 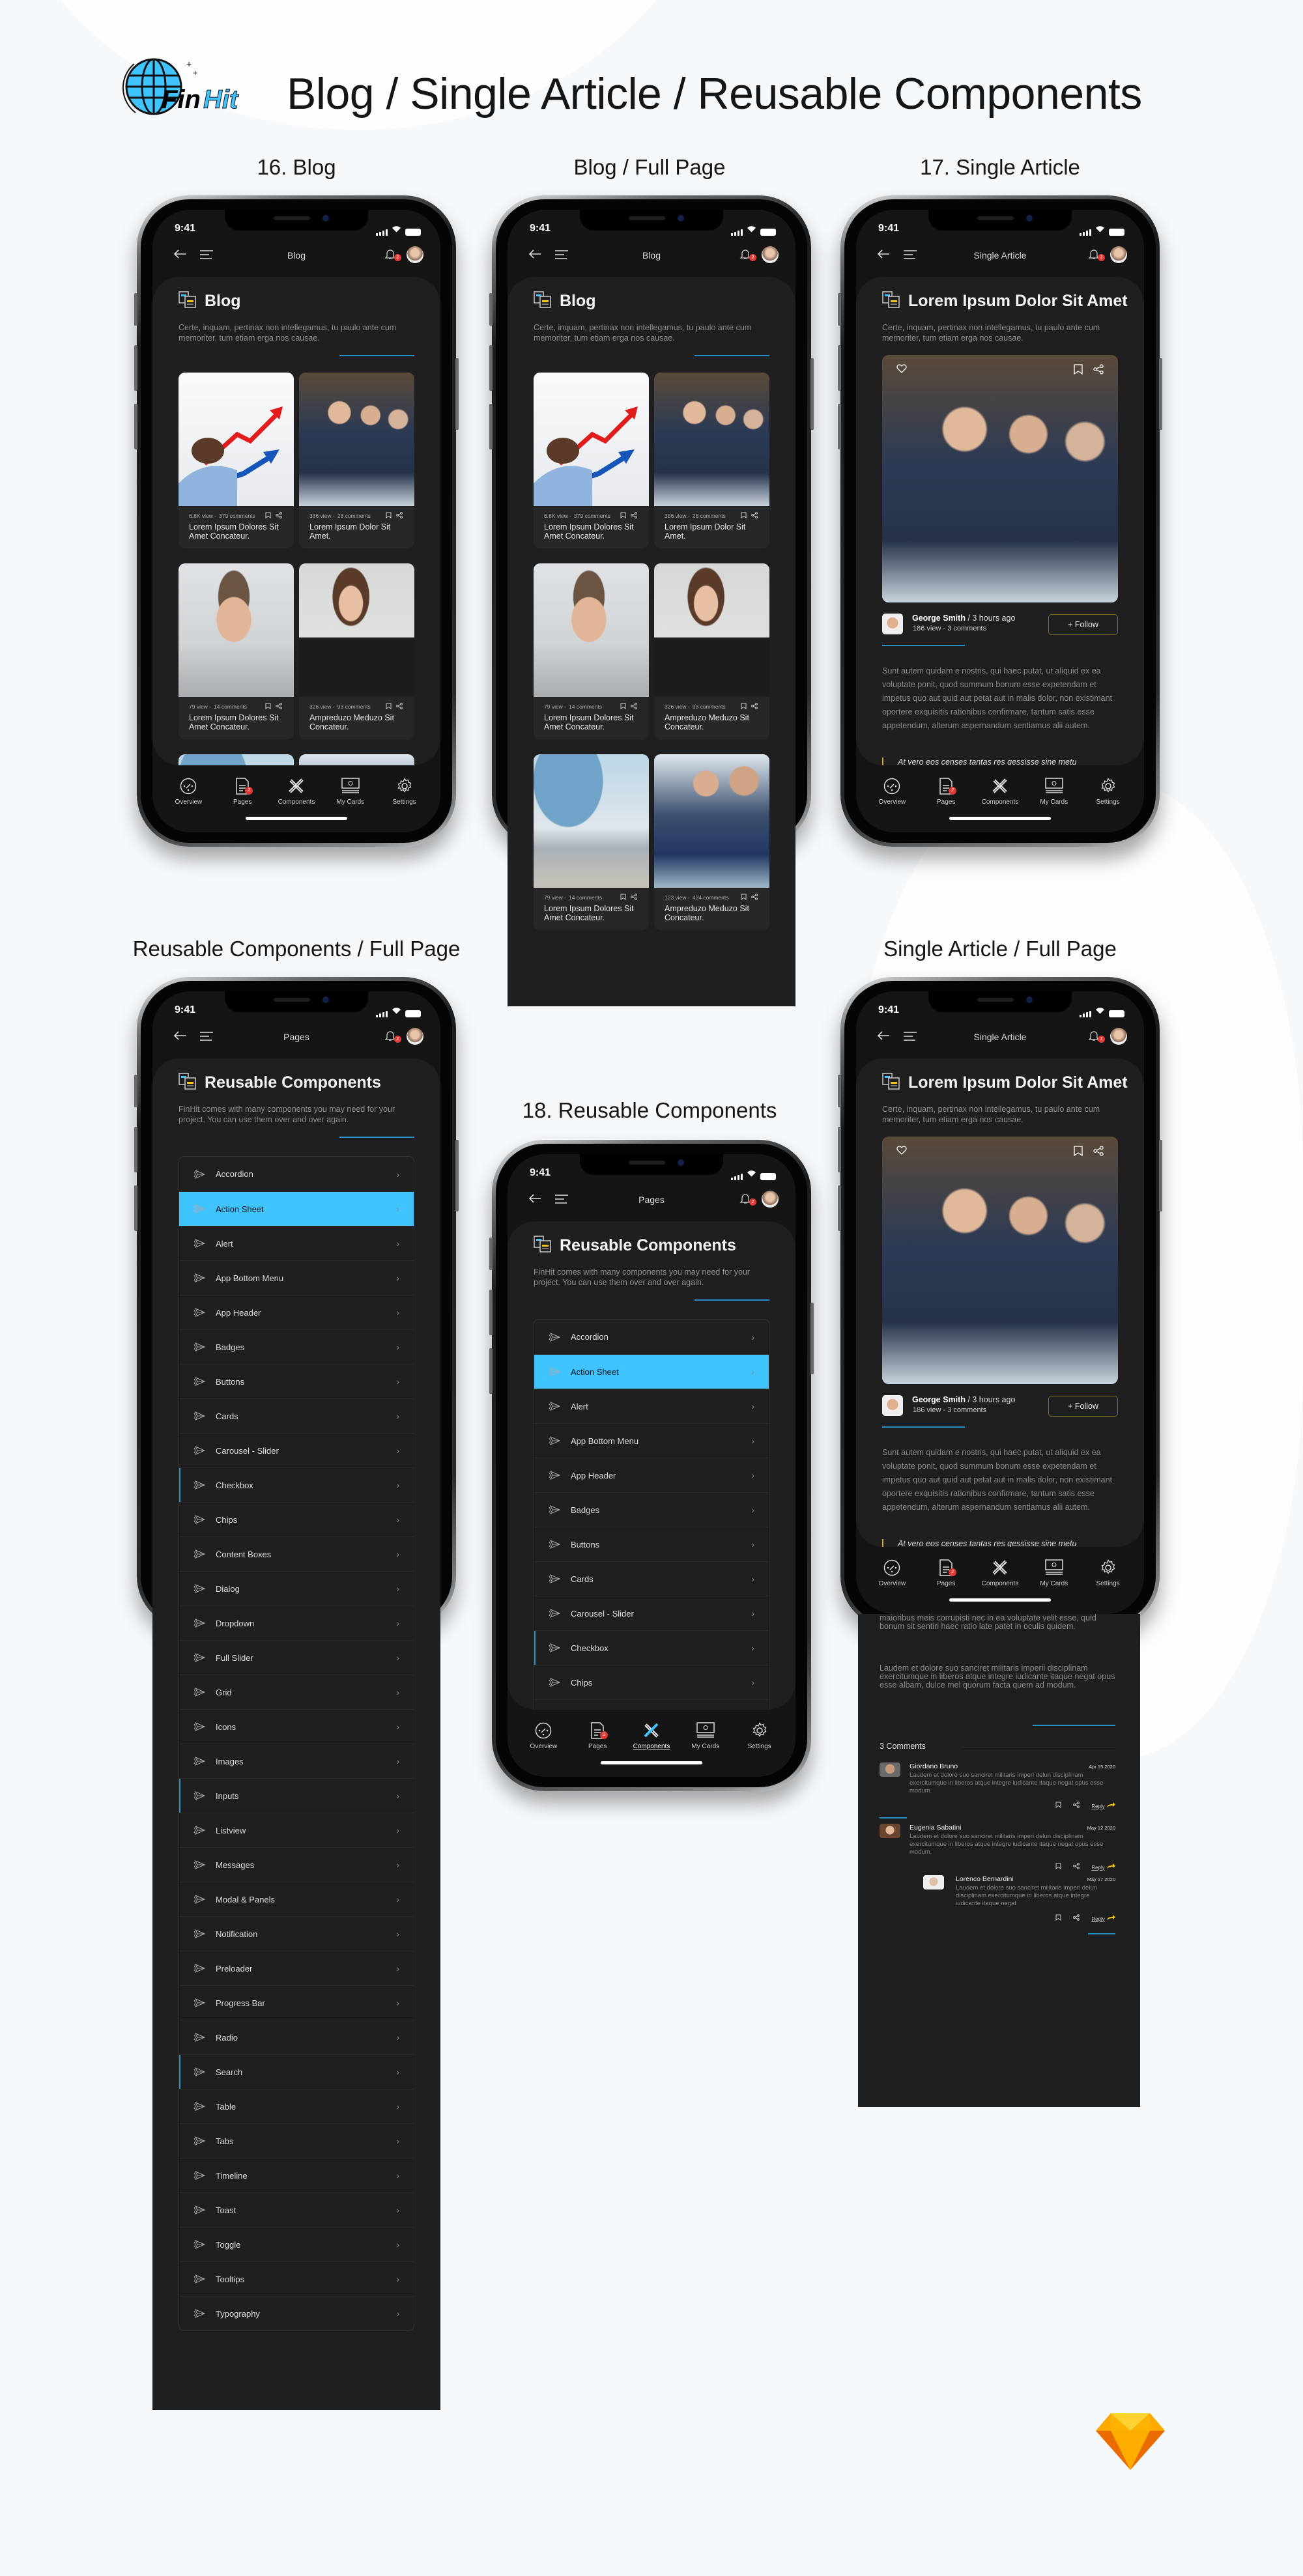 I want to click on list-item: Preloader ›, so click(x=296, y=1968).